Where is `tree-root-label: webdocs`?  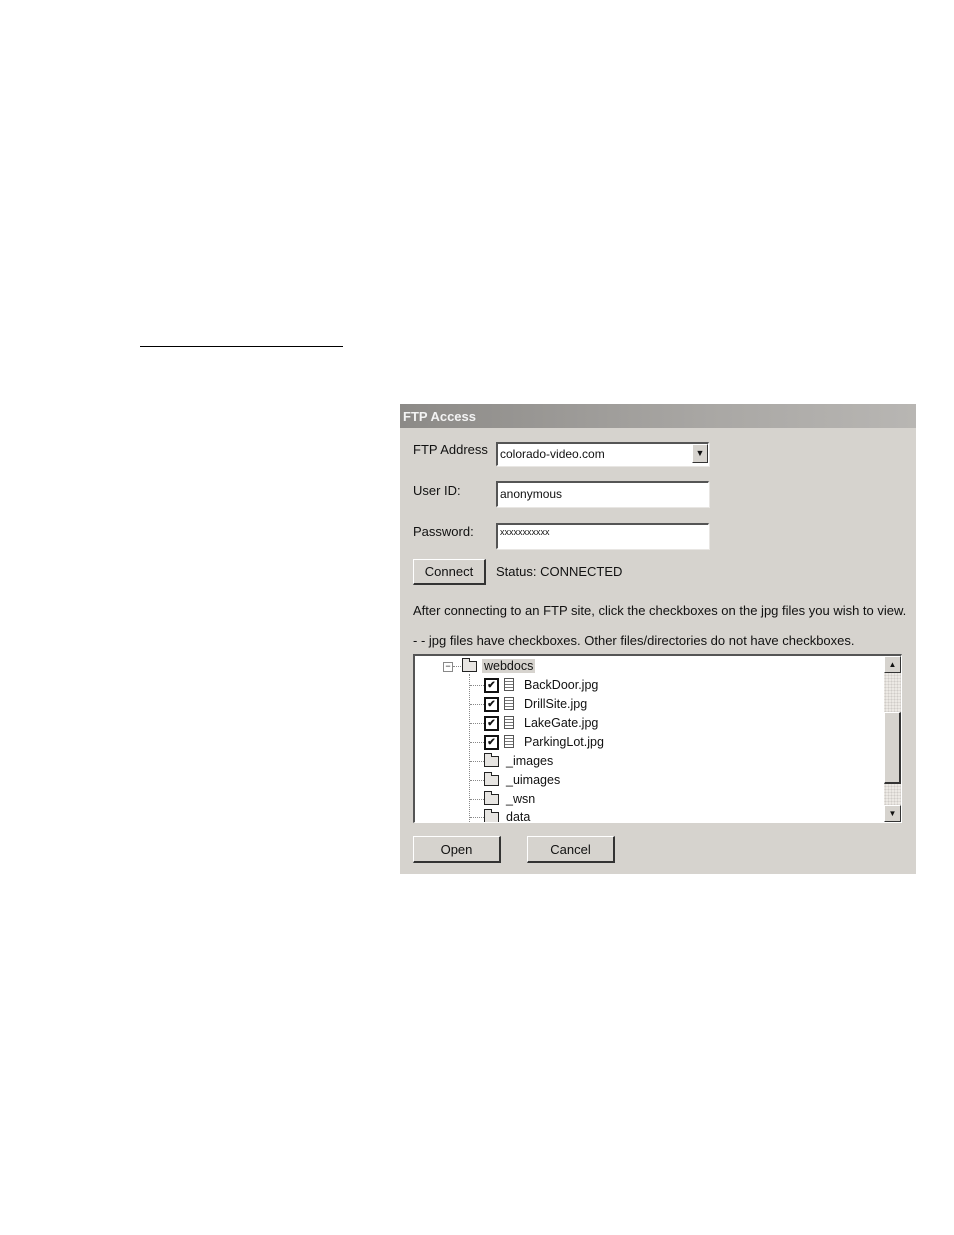
tree-root-label: webdocs is located at coordinates (509, 666).